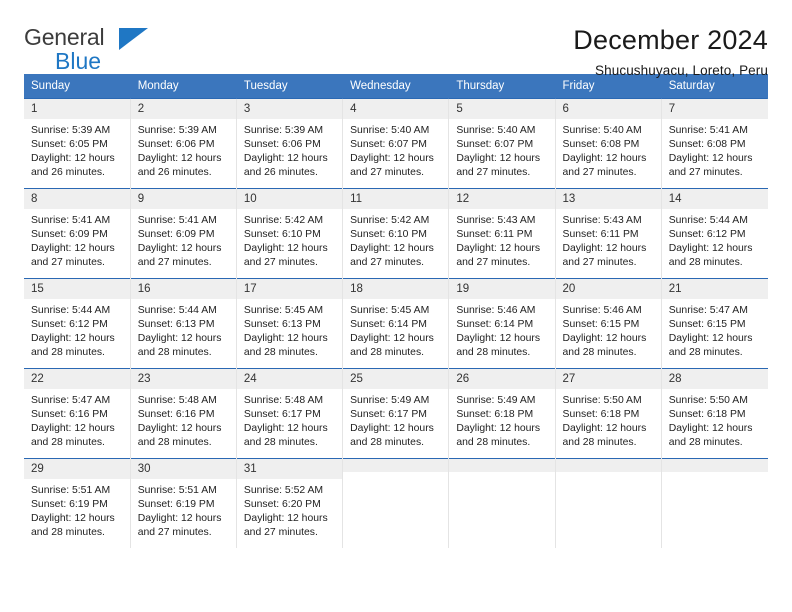 Image resolution: width=792 pixels, height=612 pixels. I want to click on day-number: 25, so click(396, 379).